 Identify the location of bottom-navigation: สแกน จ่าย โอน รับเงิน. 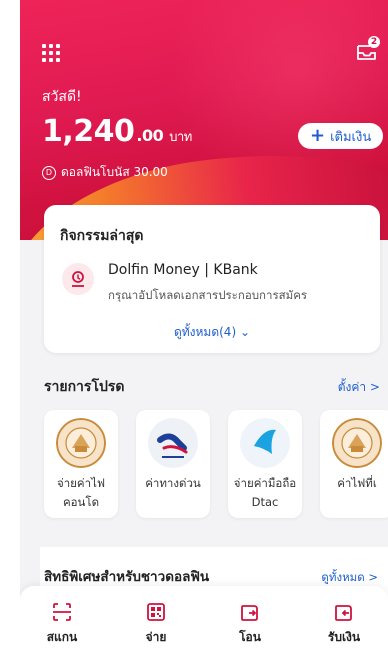
(204, 624).